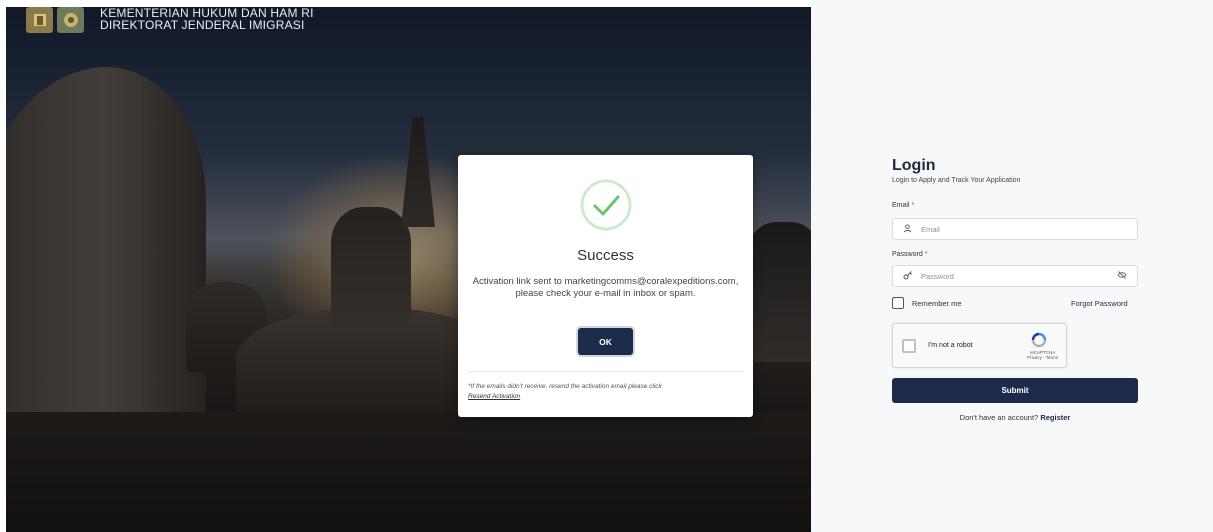  What do you see at coordinates (909, 229) in the screenshot?
I see `user-icon` at bounding box center [909, 229].